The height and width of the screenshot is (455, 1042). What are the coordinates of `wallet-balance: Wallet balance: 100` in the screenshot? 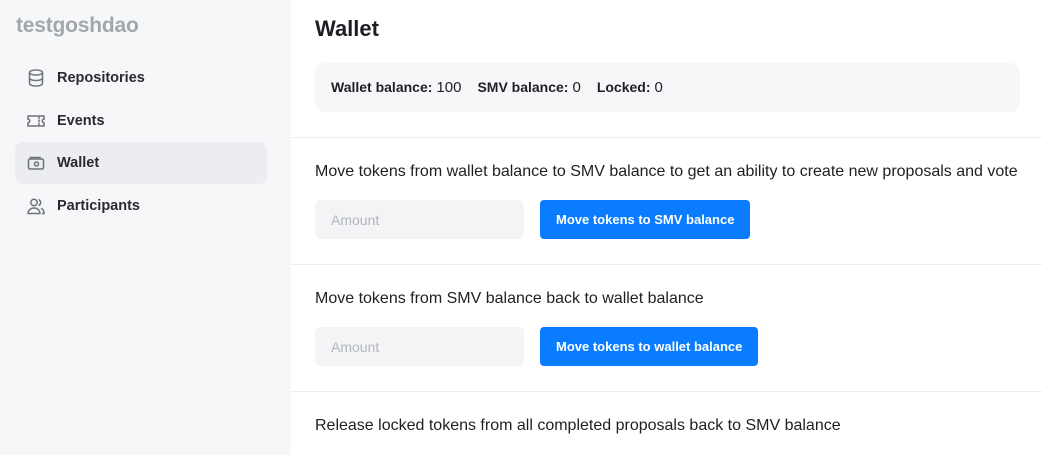 It's located at (396, 87).